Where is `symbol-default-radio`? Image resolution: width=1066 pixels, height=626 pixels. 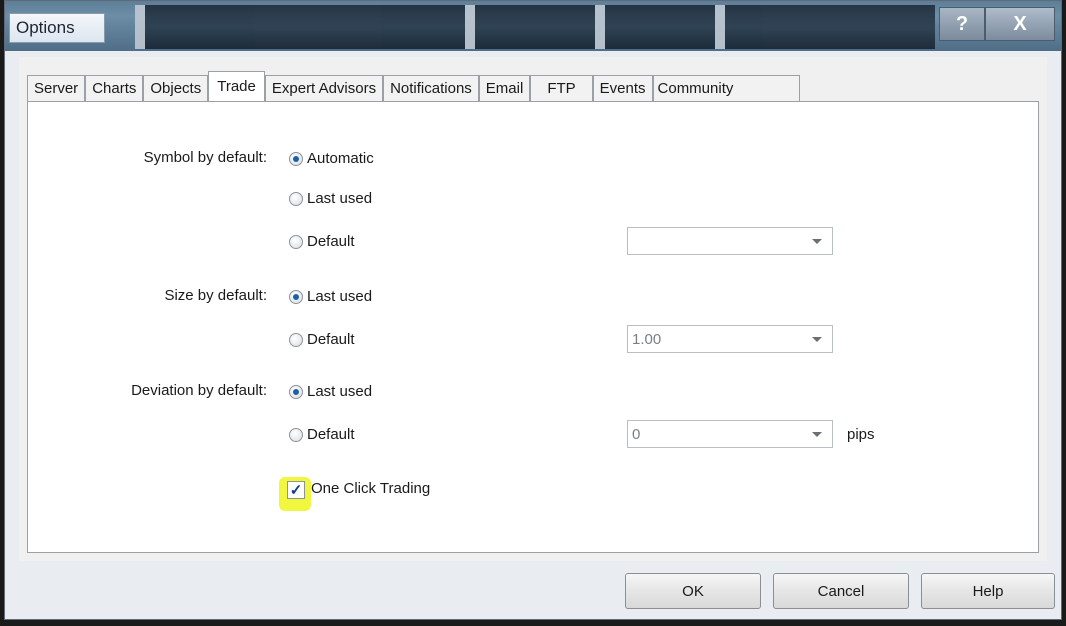
symbol-default-radio is located at coordinates (296, 241).